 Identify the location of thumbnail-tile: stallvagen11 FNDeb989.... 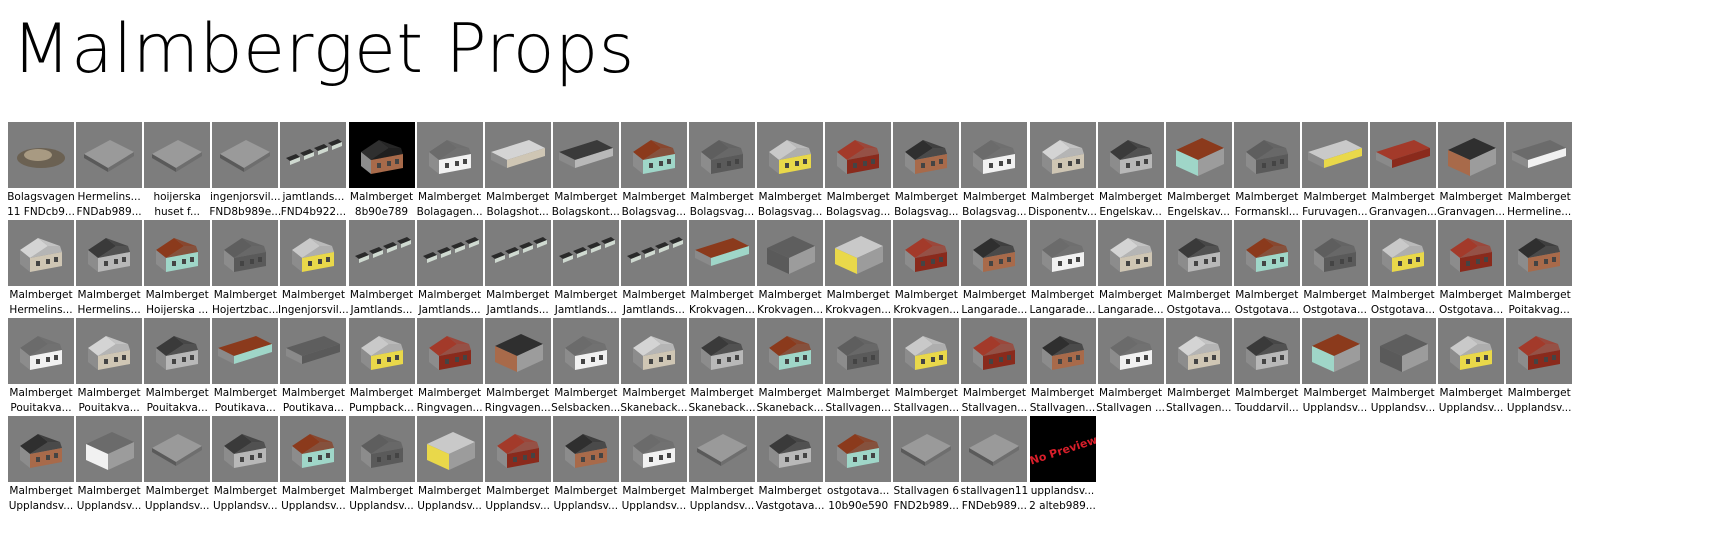
(994, 468).